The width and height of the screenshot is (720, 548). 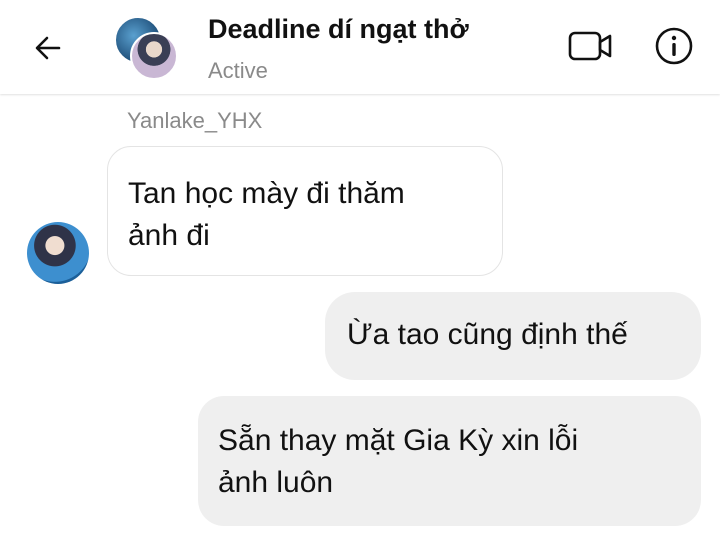 What do you see at coordinates (195, 120) in the screenshot?
I see `sender-name: Yanlake_YHX` at bounding box center [195, 120].